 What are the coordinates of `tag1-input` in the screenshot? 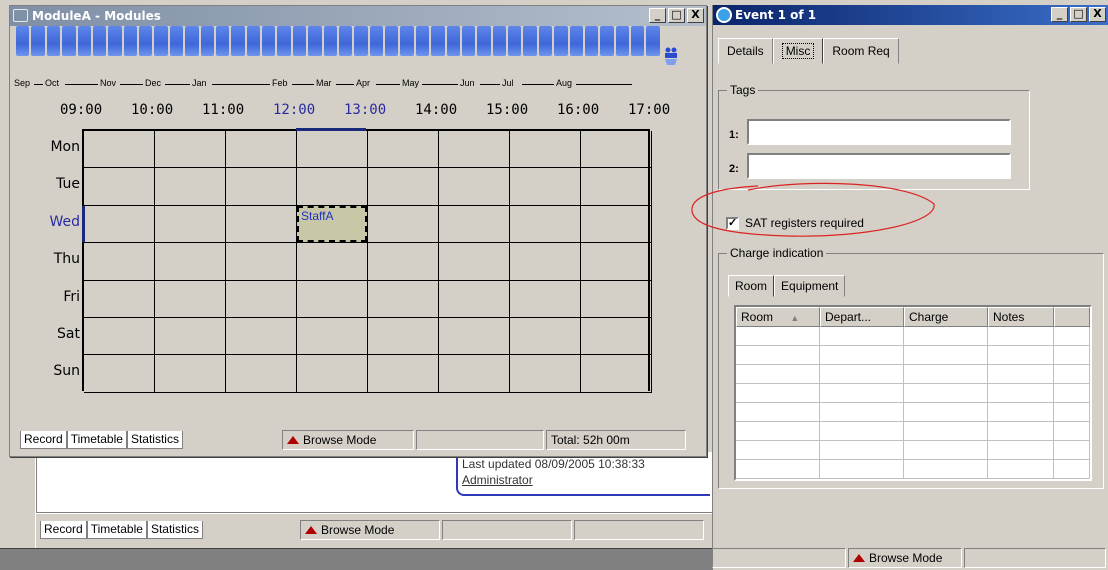 It's located at (879, 132).